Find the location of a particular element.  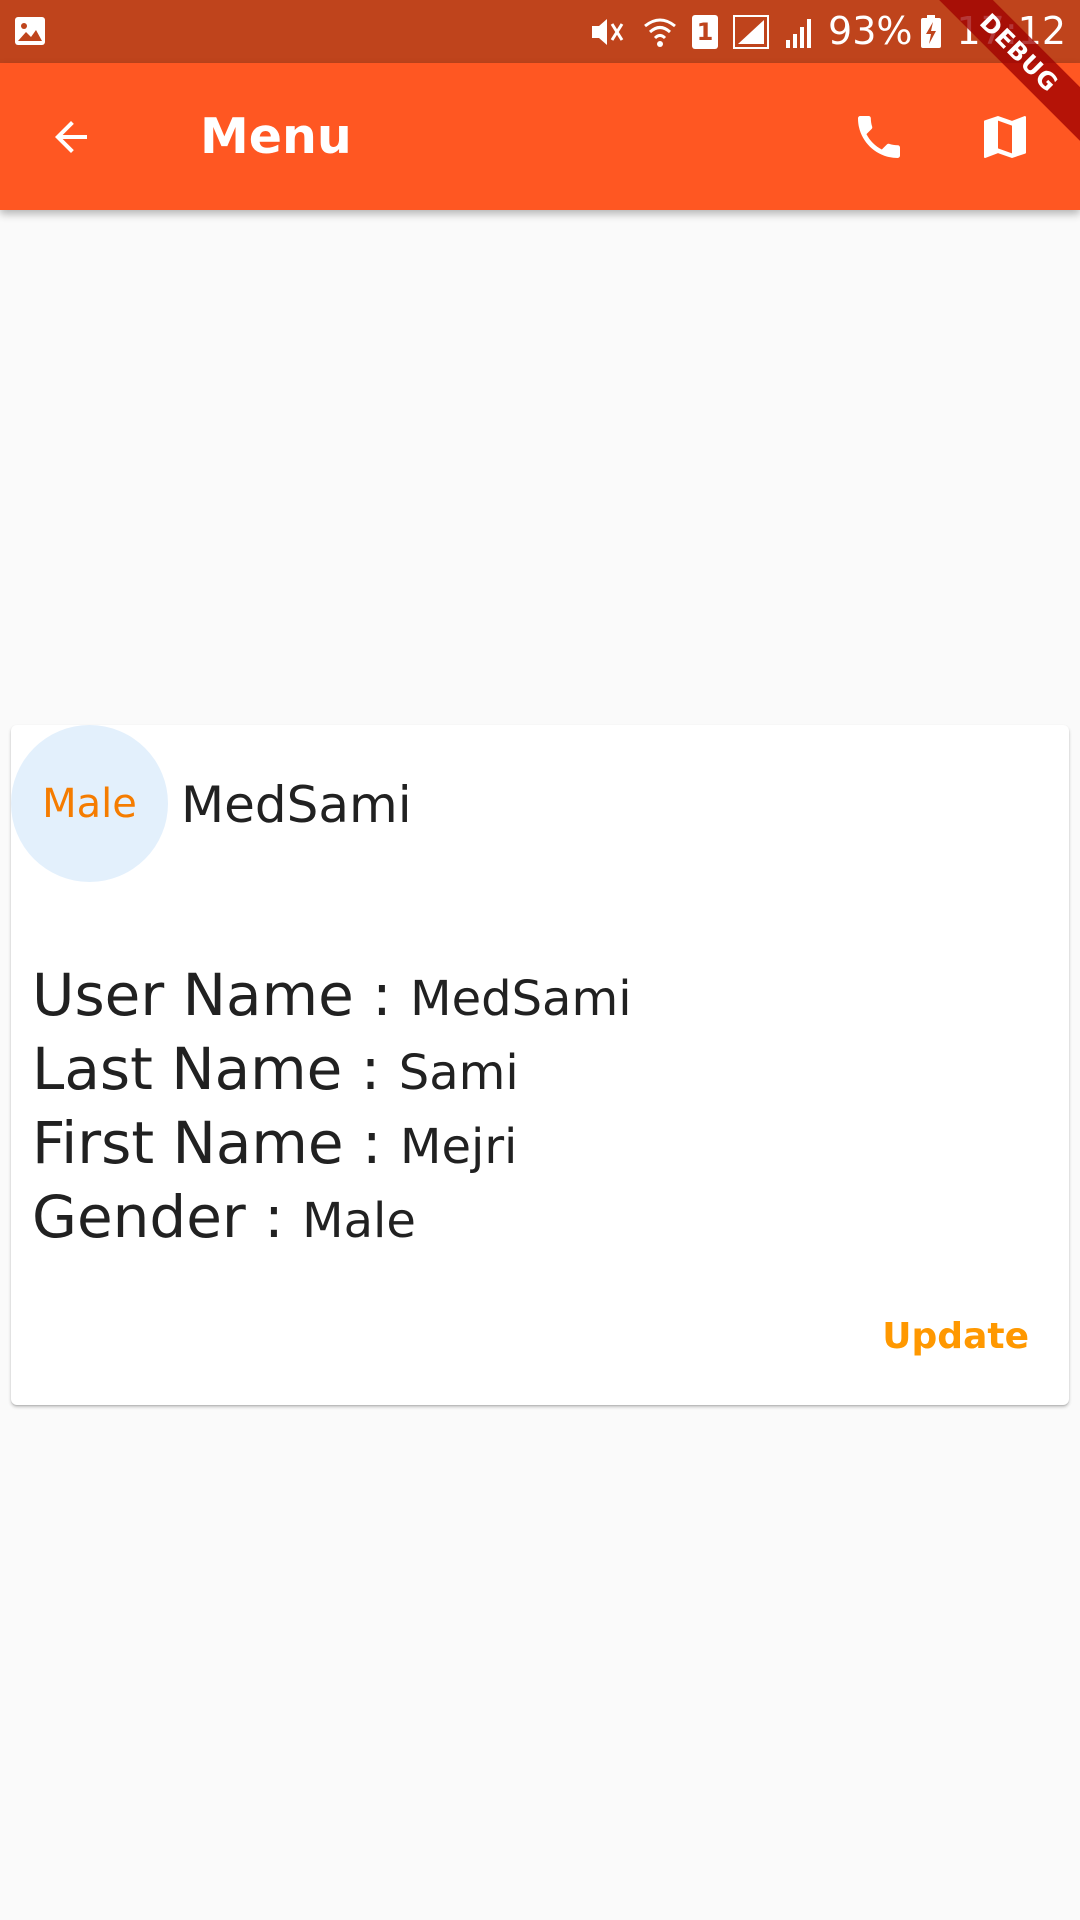

back-button is located at coordinates (71, 137).